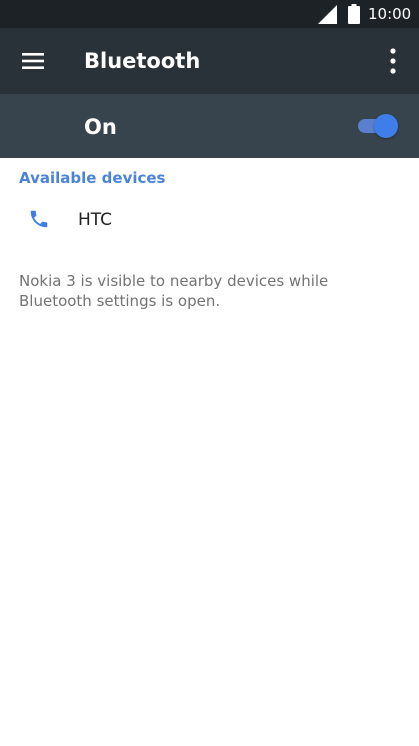 This screenshot has width=419, height=746. Describe the element at coordinates (354, 14) in the screenshot. I see `battery-icon` at that location.